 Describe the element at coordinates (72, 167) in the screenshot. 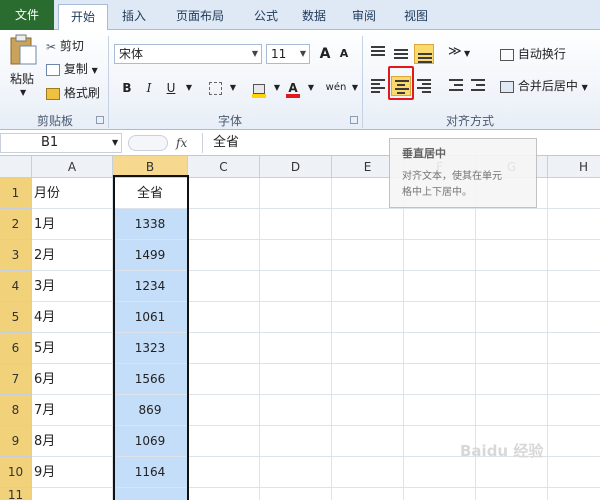

I see `column-header-a: A` at that location.